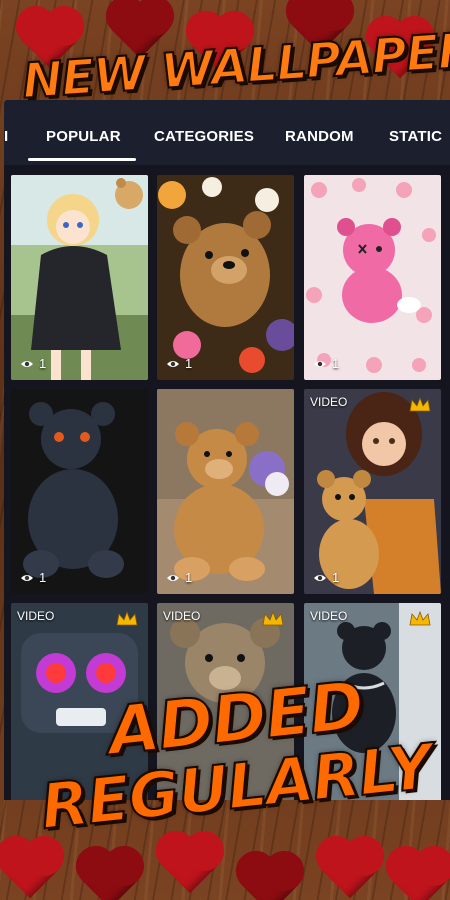  I want to click on wallpaper-tile: VIDEO 1, so click(372, 491).